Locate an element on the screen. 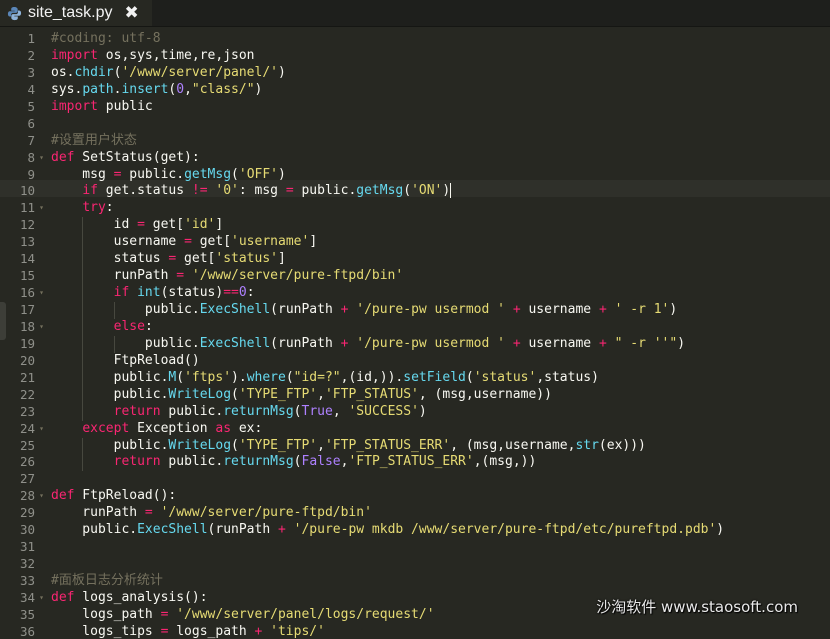 The image size is (830, 639). code-token: (status) is located at coordinates (192, 293).